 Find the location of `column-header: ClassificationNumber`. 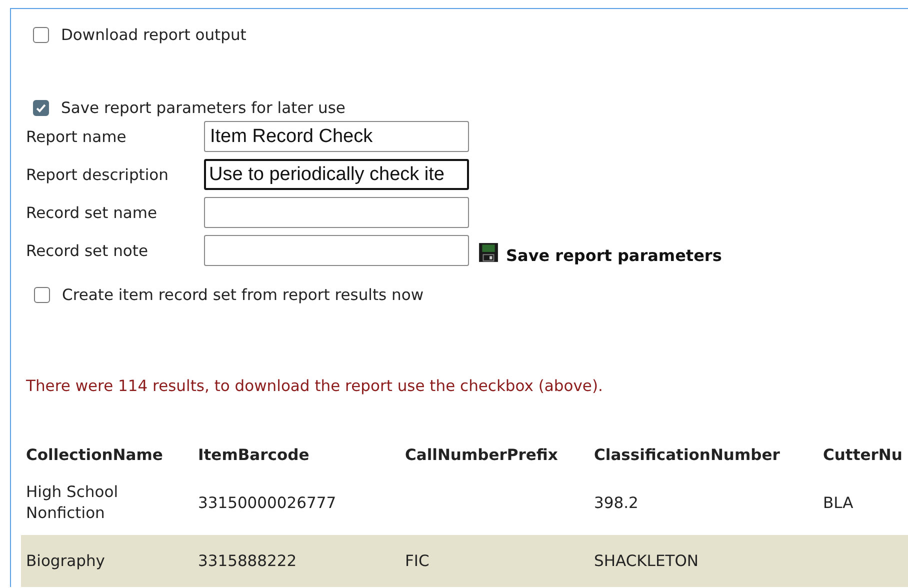

column-header: ClassificationNumber is located at coordinates (687, 455).